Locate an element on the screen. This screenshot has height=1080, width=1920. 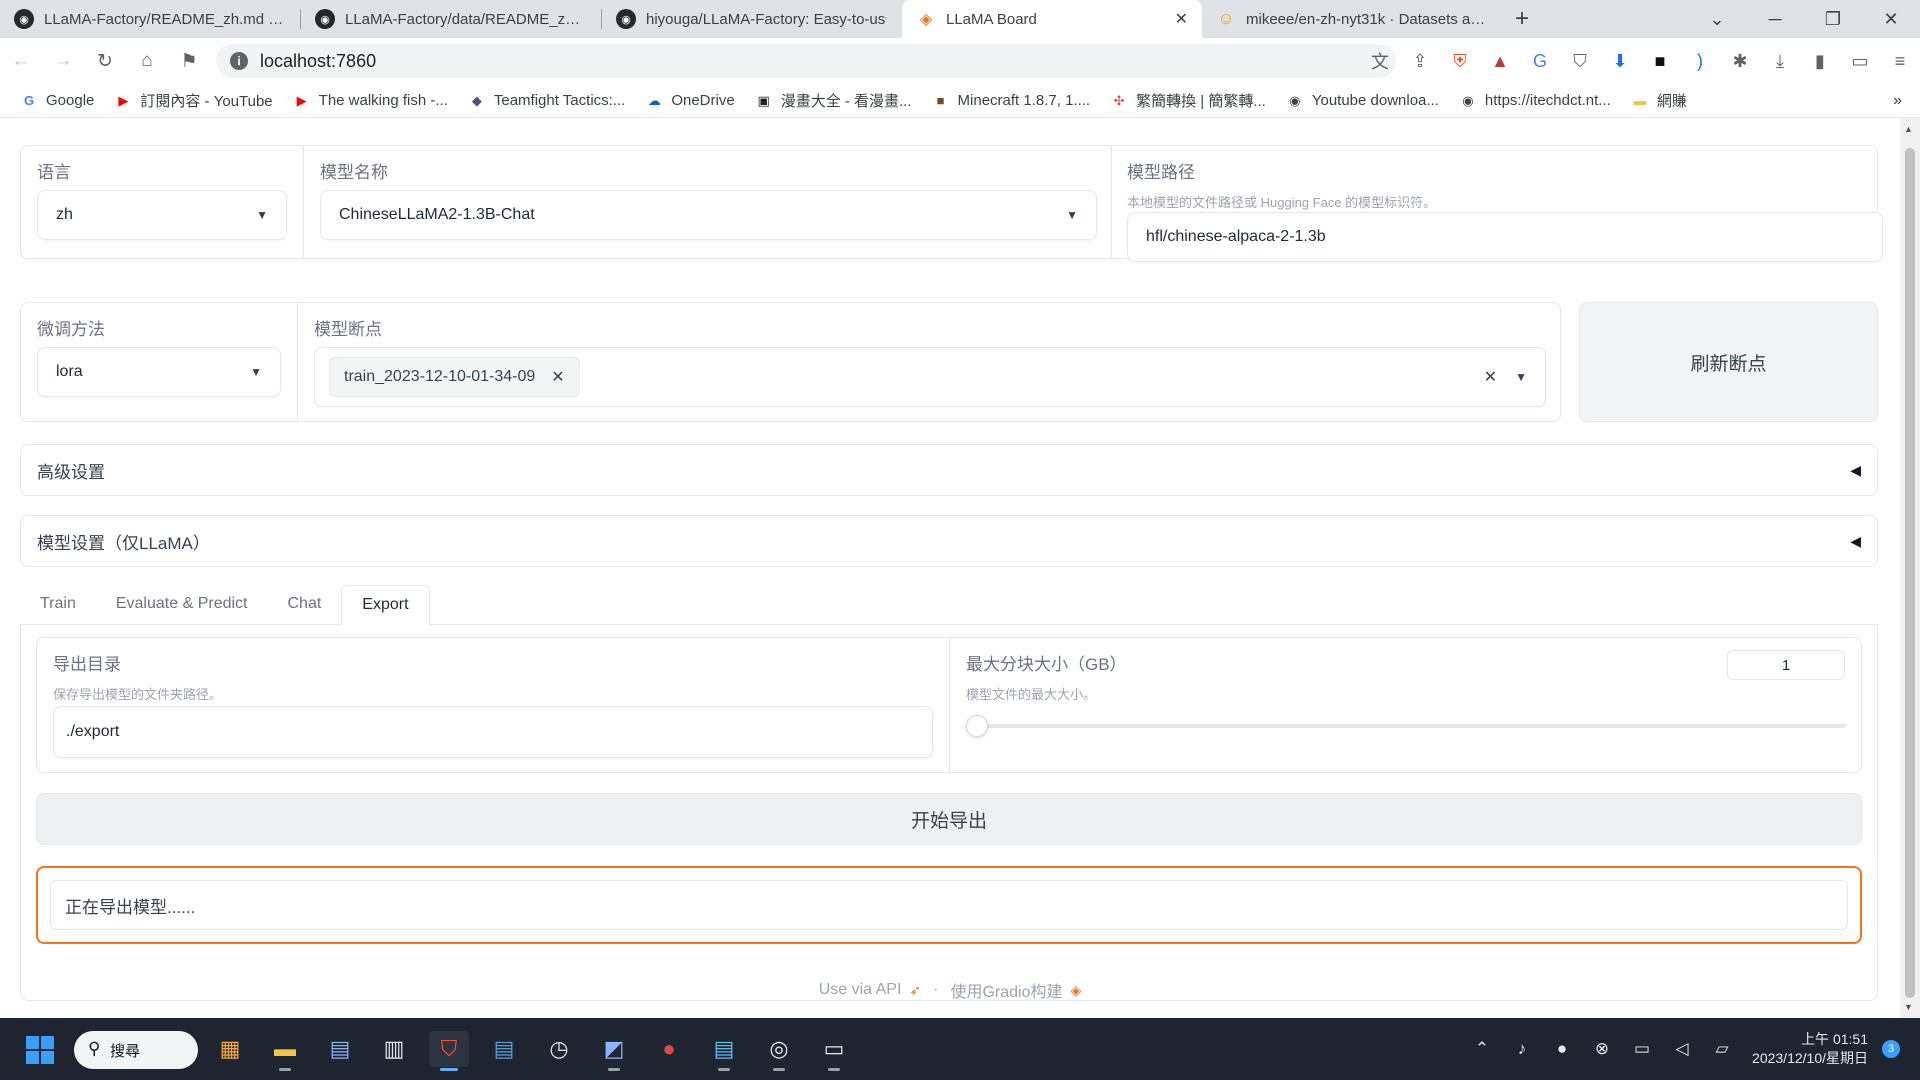
page-scrollbar: ▲ ▼ is located at coordinates (1910, 568).